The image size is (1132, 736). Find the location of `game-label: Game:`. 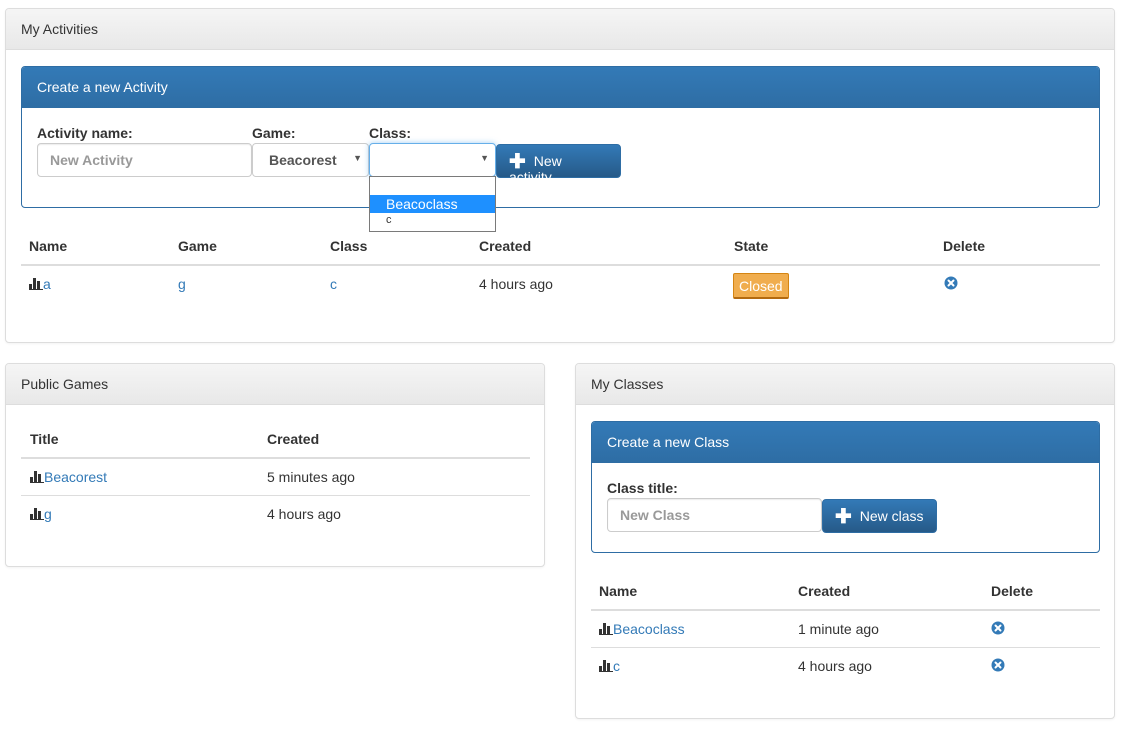

game-label: Game: is located at coordinates (274, 133).